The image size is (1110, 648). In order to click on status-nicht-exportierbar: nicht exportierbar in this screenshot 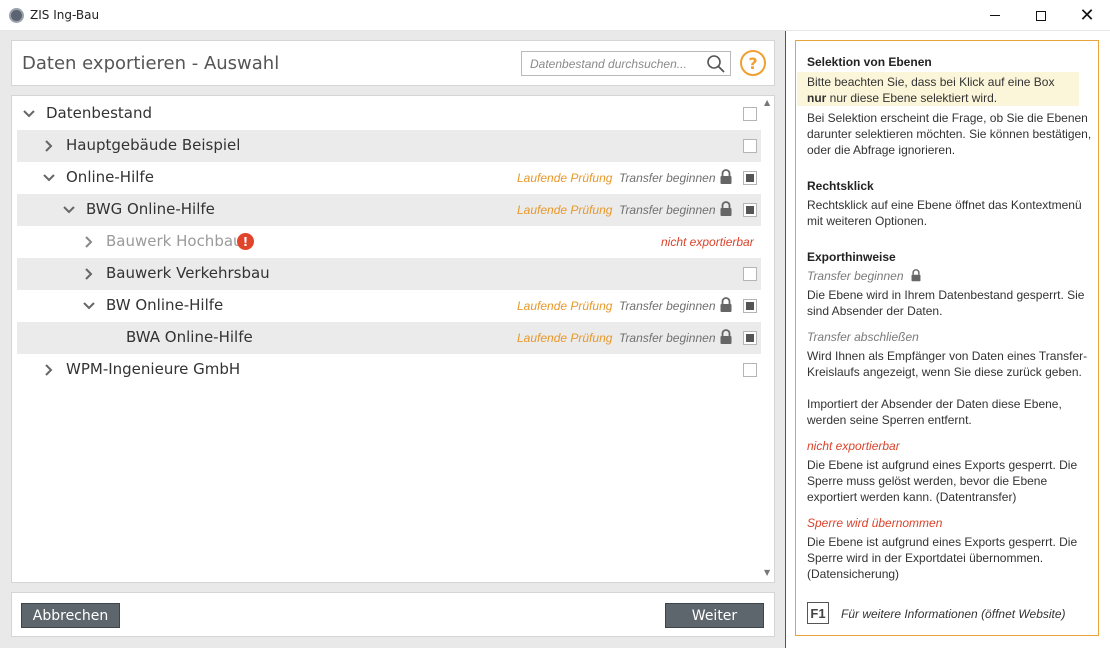, I will do `click(707, 242)`.